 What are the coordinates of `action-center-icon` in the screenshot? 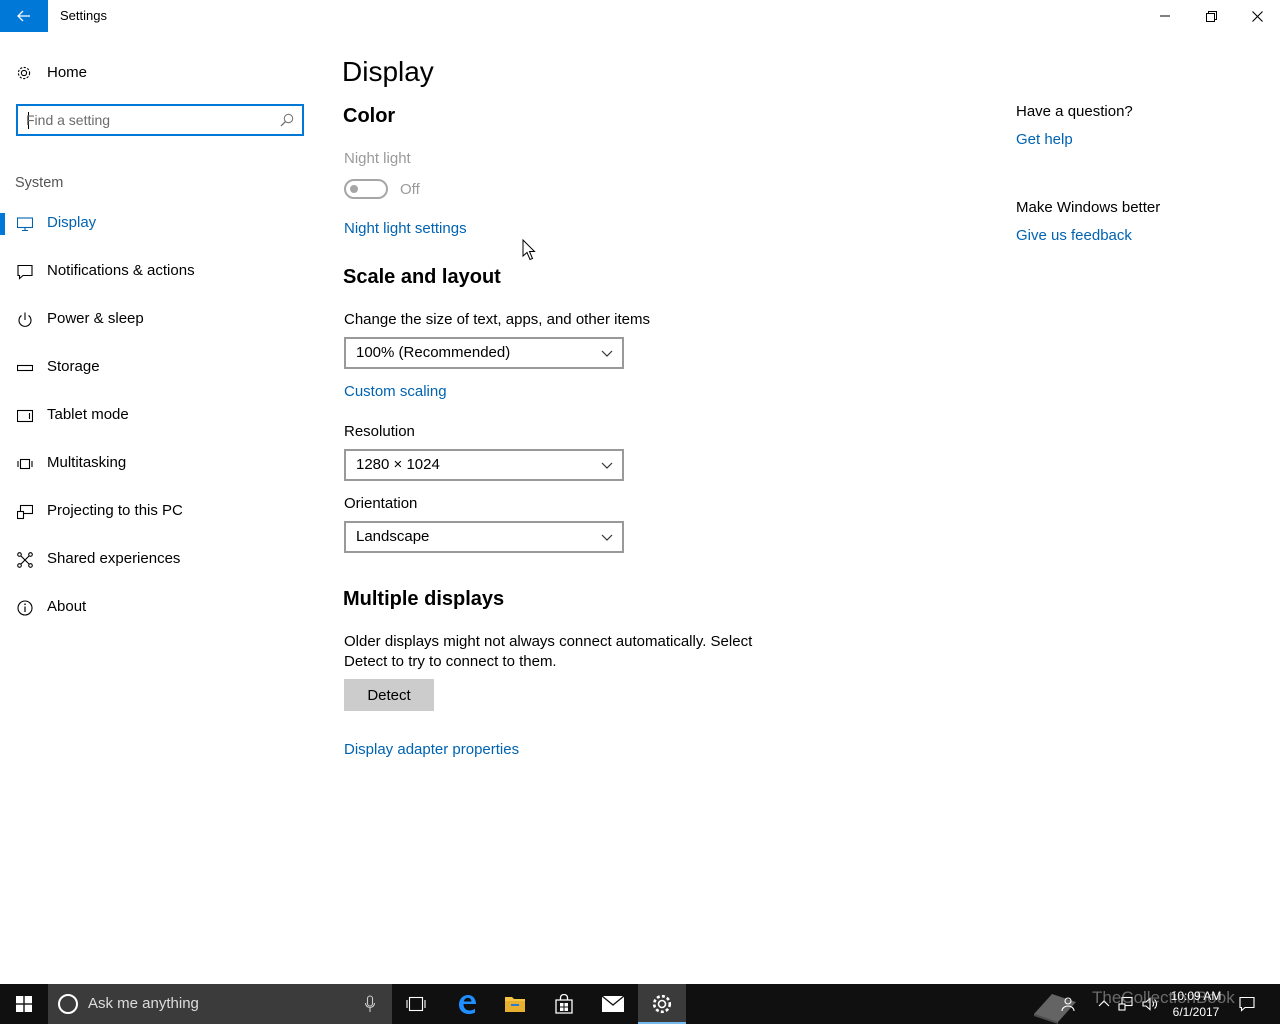 It's located at (1247, 1004).